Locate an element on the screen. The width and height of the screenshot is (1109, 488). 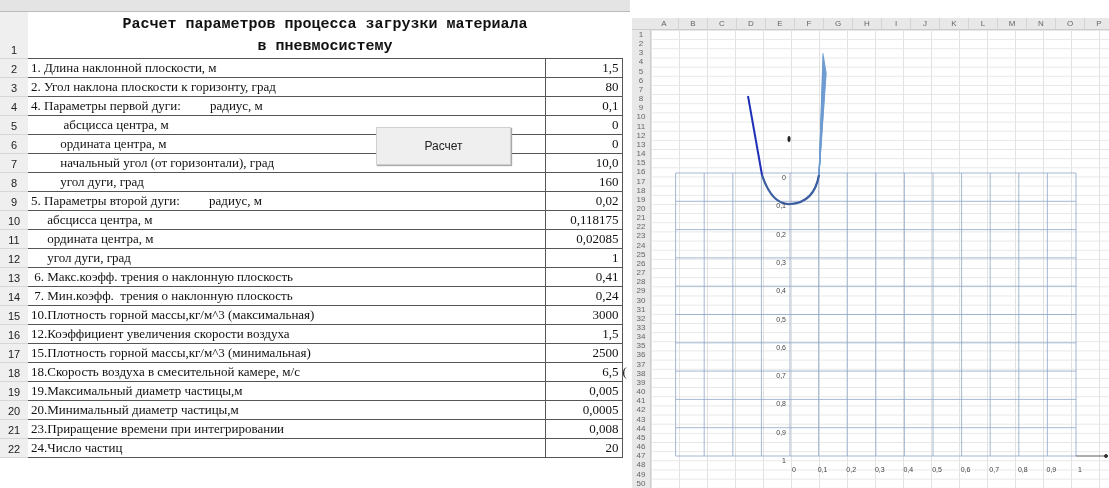
row-number: 34 is located at coordinates (641, 337).